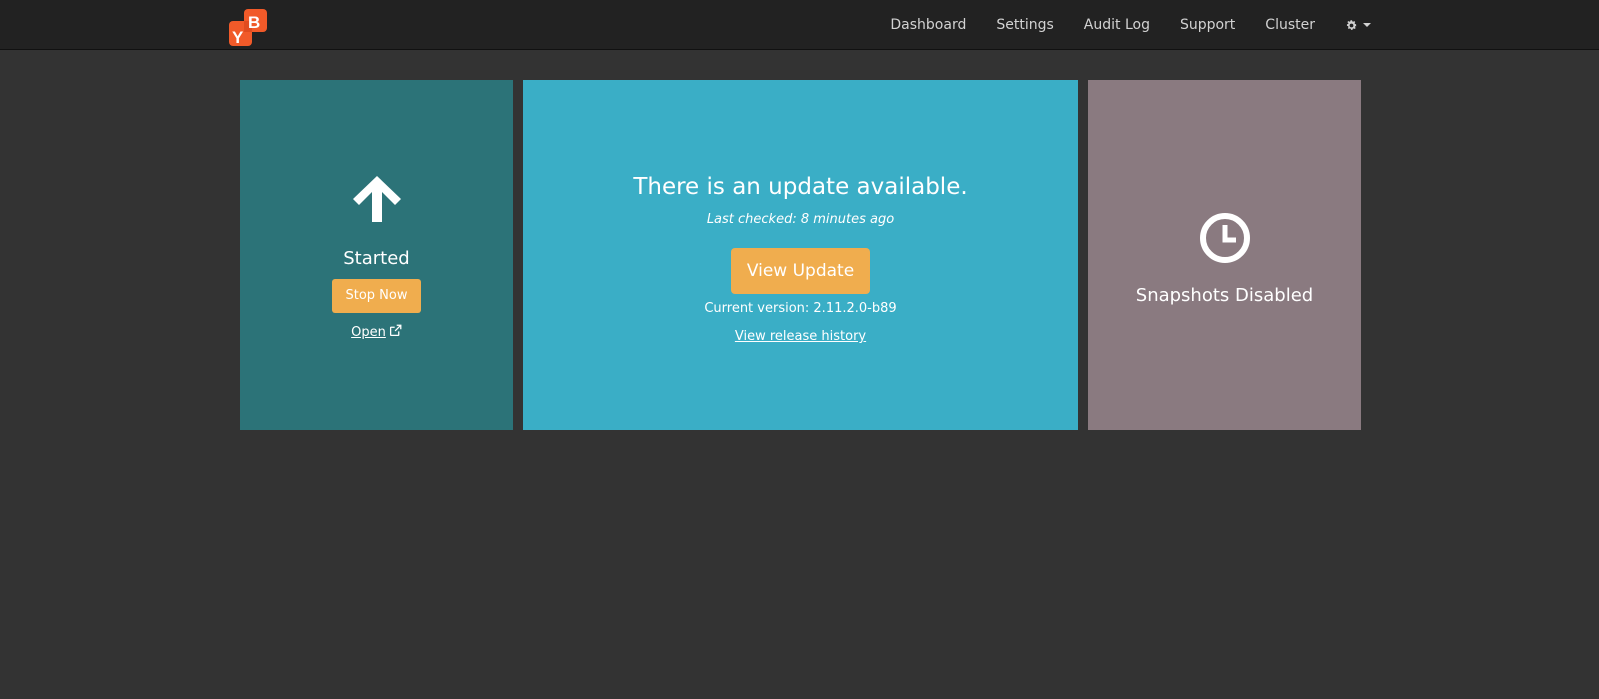 The image size is (1599, 699). Describe the element at coordinates (1024, 25) in the screenshot. I see `nav-settings: Settings` at that location.